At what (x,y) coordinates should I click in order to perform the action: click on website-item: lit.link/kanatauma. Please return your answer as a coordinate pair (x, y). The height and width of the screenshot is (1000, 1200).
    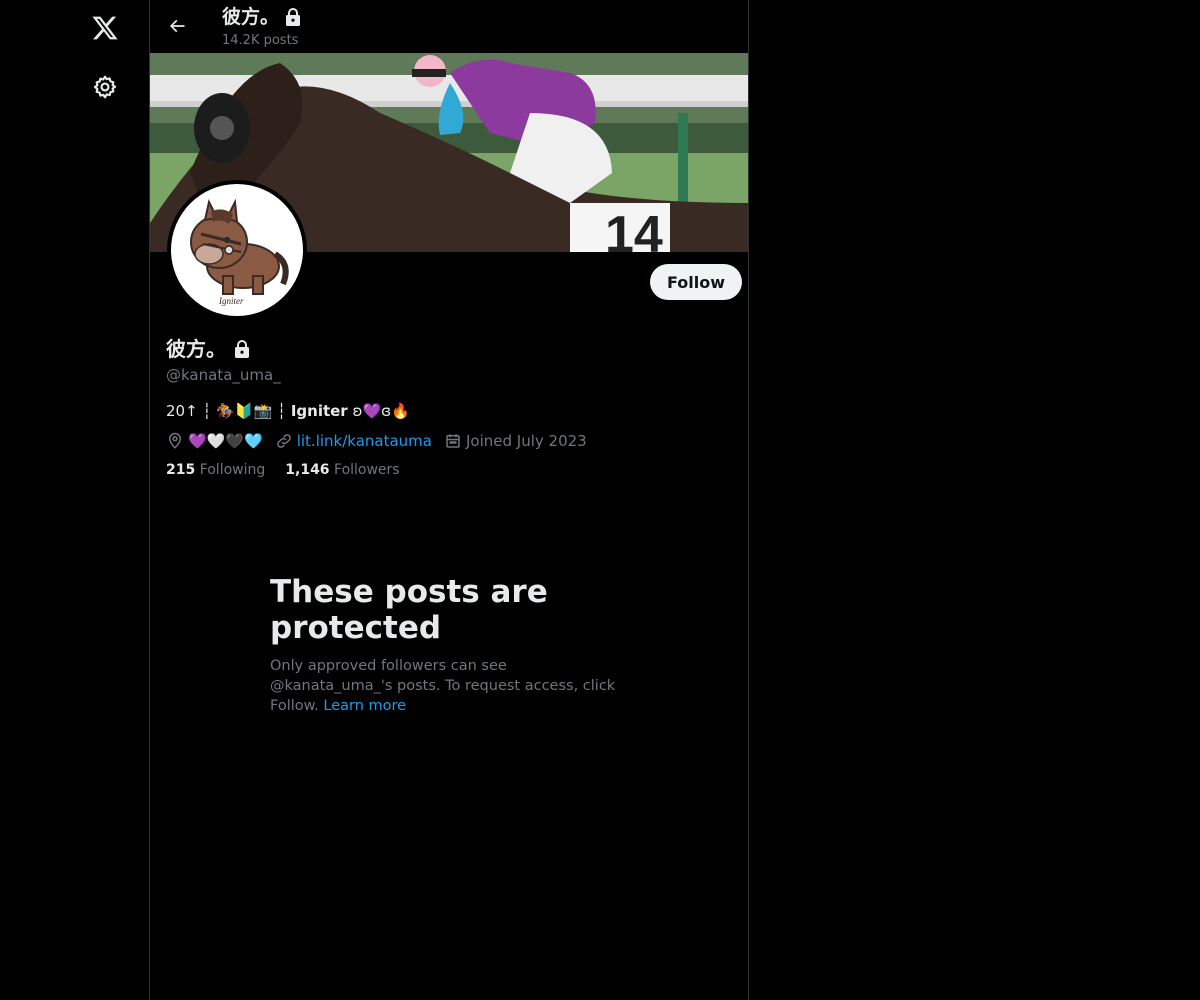
    Looking at the image, I should click on (353, 441).